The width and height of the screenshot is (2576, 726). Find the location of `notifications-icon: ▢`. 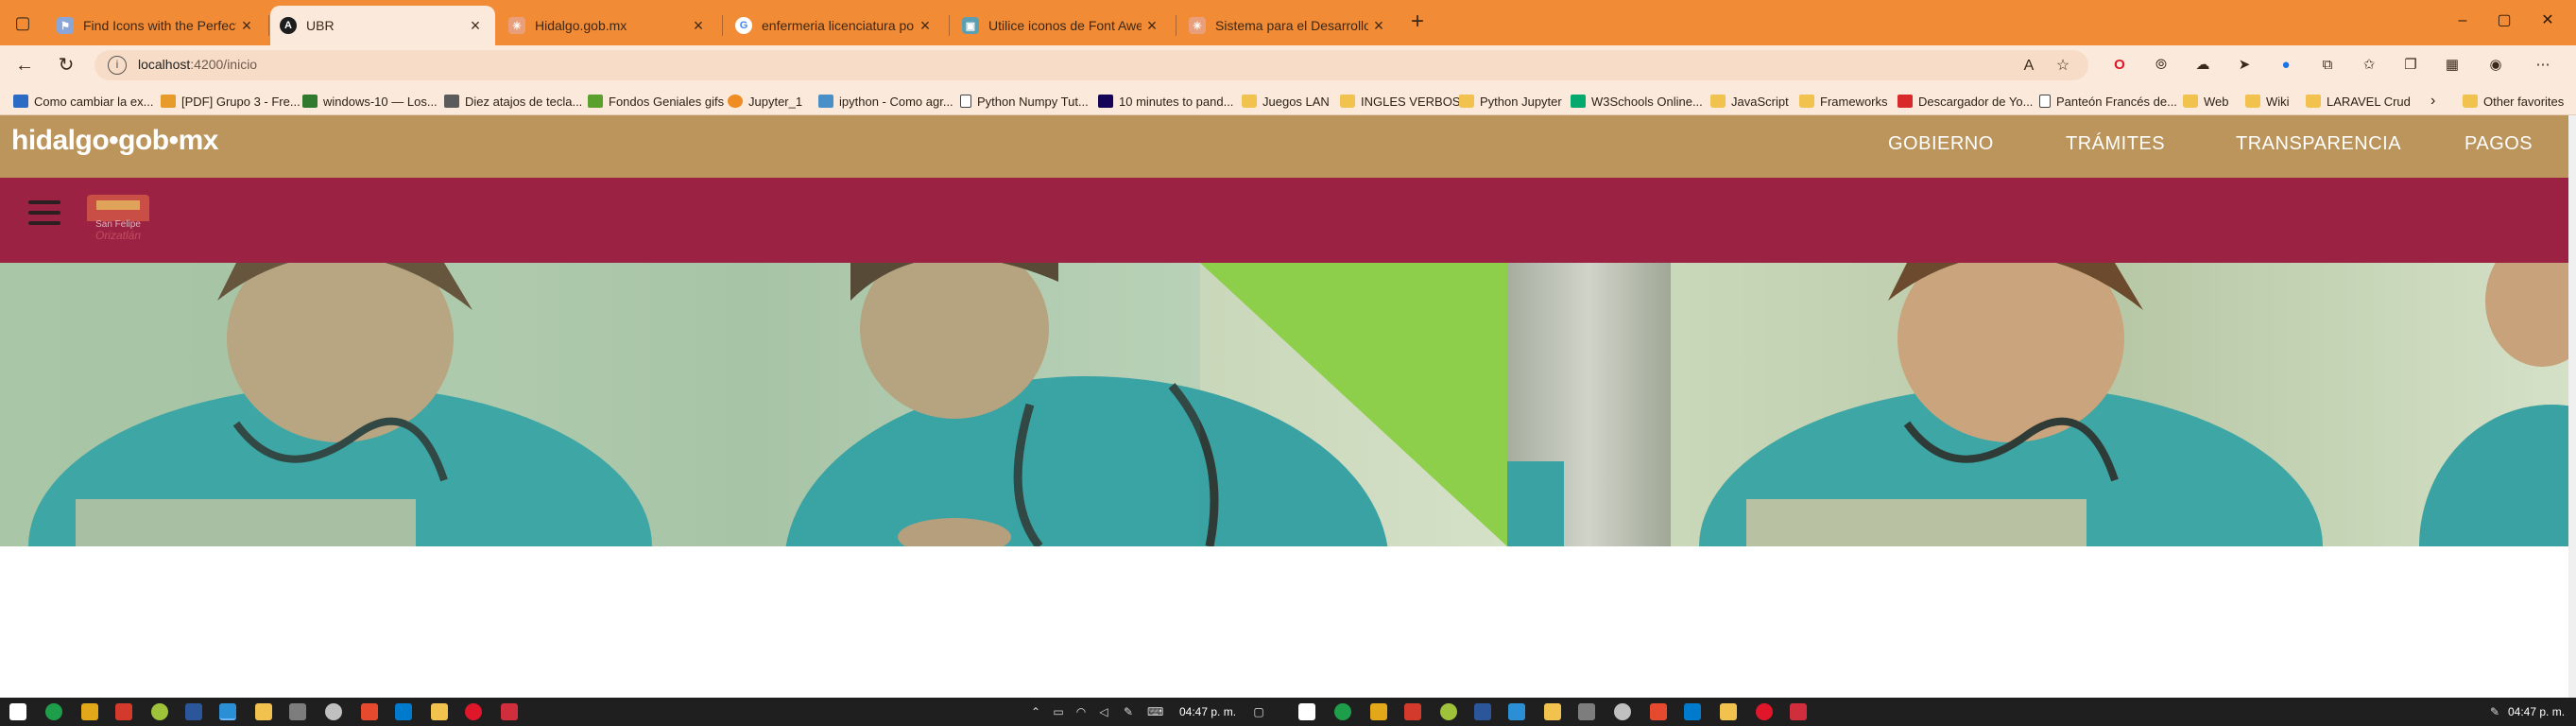

notifications-icon: ▢ is located at coordinates (1258, 711).